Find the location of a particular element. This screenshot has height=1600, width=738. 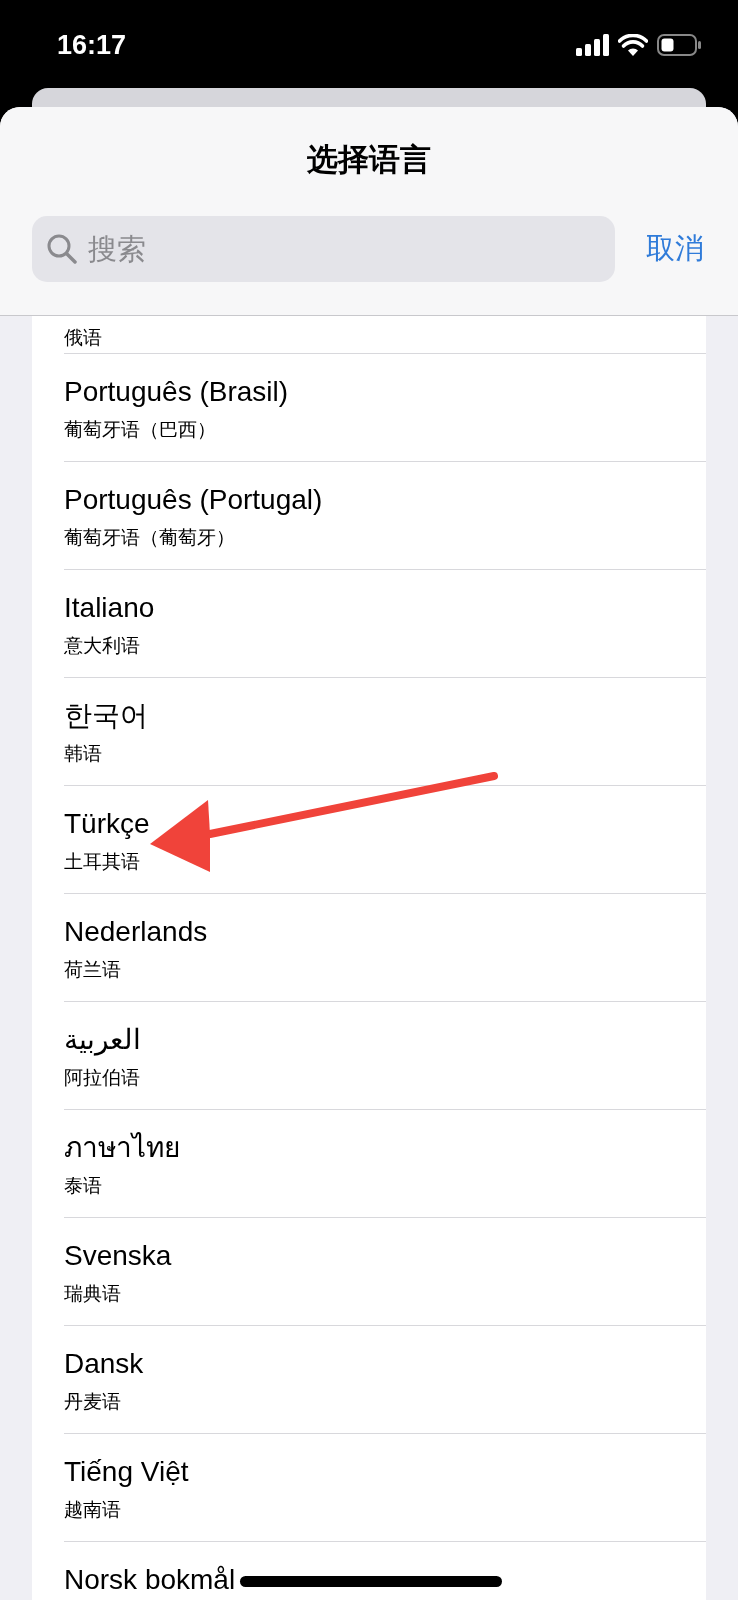

sheet-title: 选择语言 is located at coordinates (369, 160).